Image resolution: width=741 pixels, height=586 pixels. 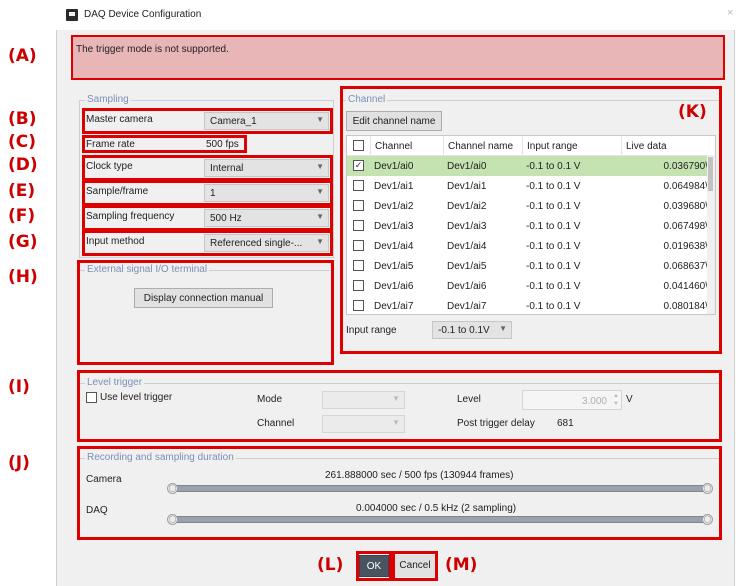 I want to click on sampling-group-title: Sampling, so click(x=108, y=99).